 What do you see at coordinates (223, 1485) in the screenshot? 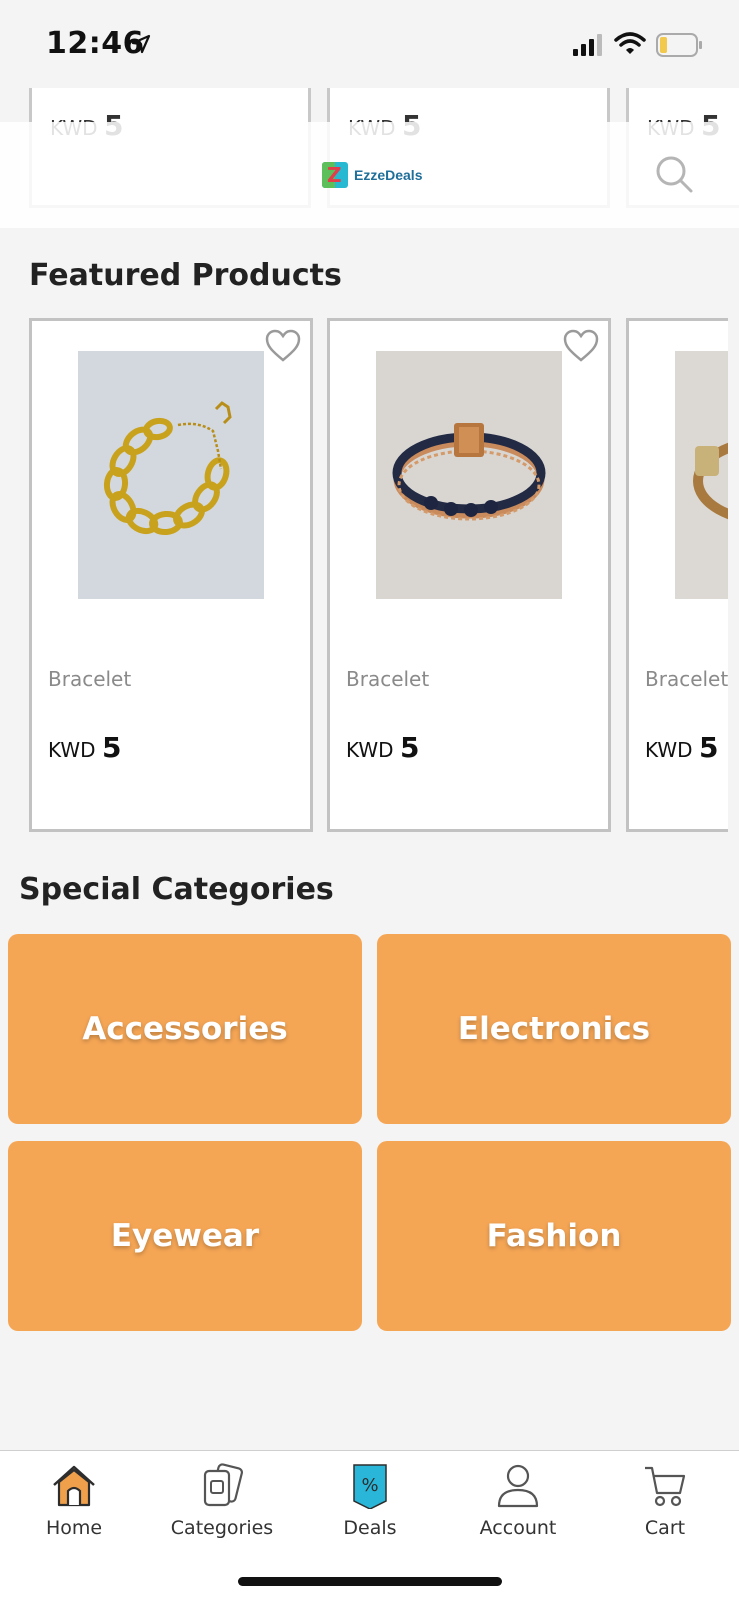
I see `categories-icon` at bounding box center [223, 1485].